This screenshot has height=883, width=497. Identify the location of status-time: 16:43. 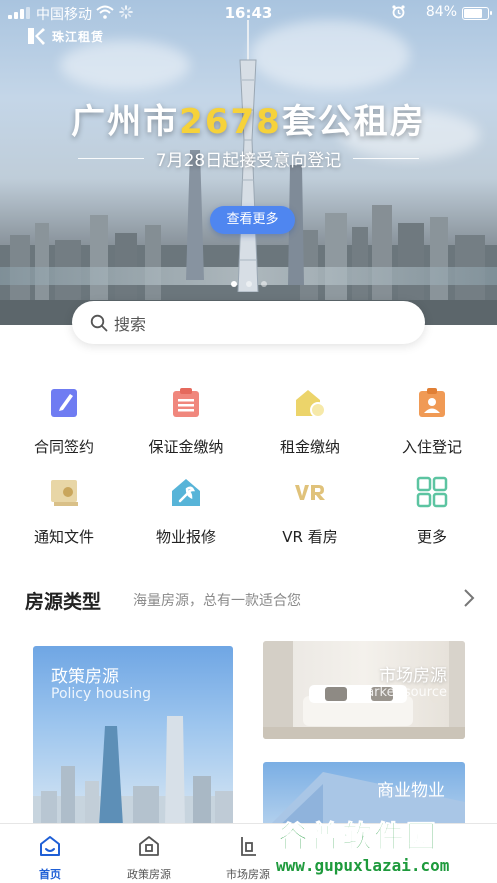
(248, 13).